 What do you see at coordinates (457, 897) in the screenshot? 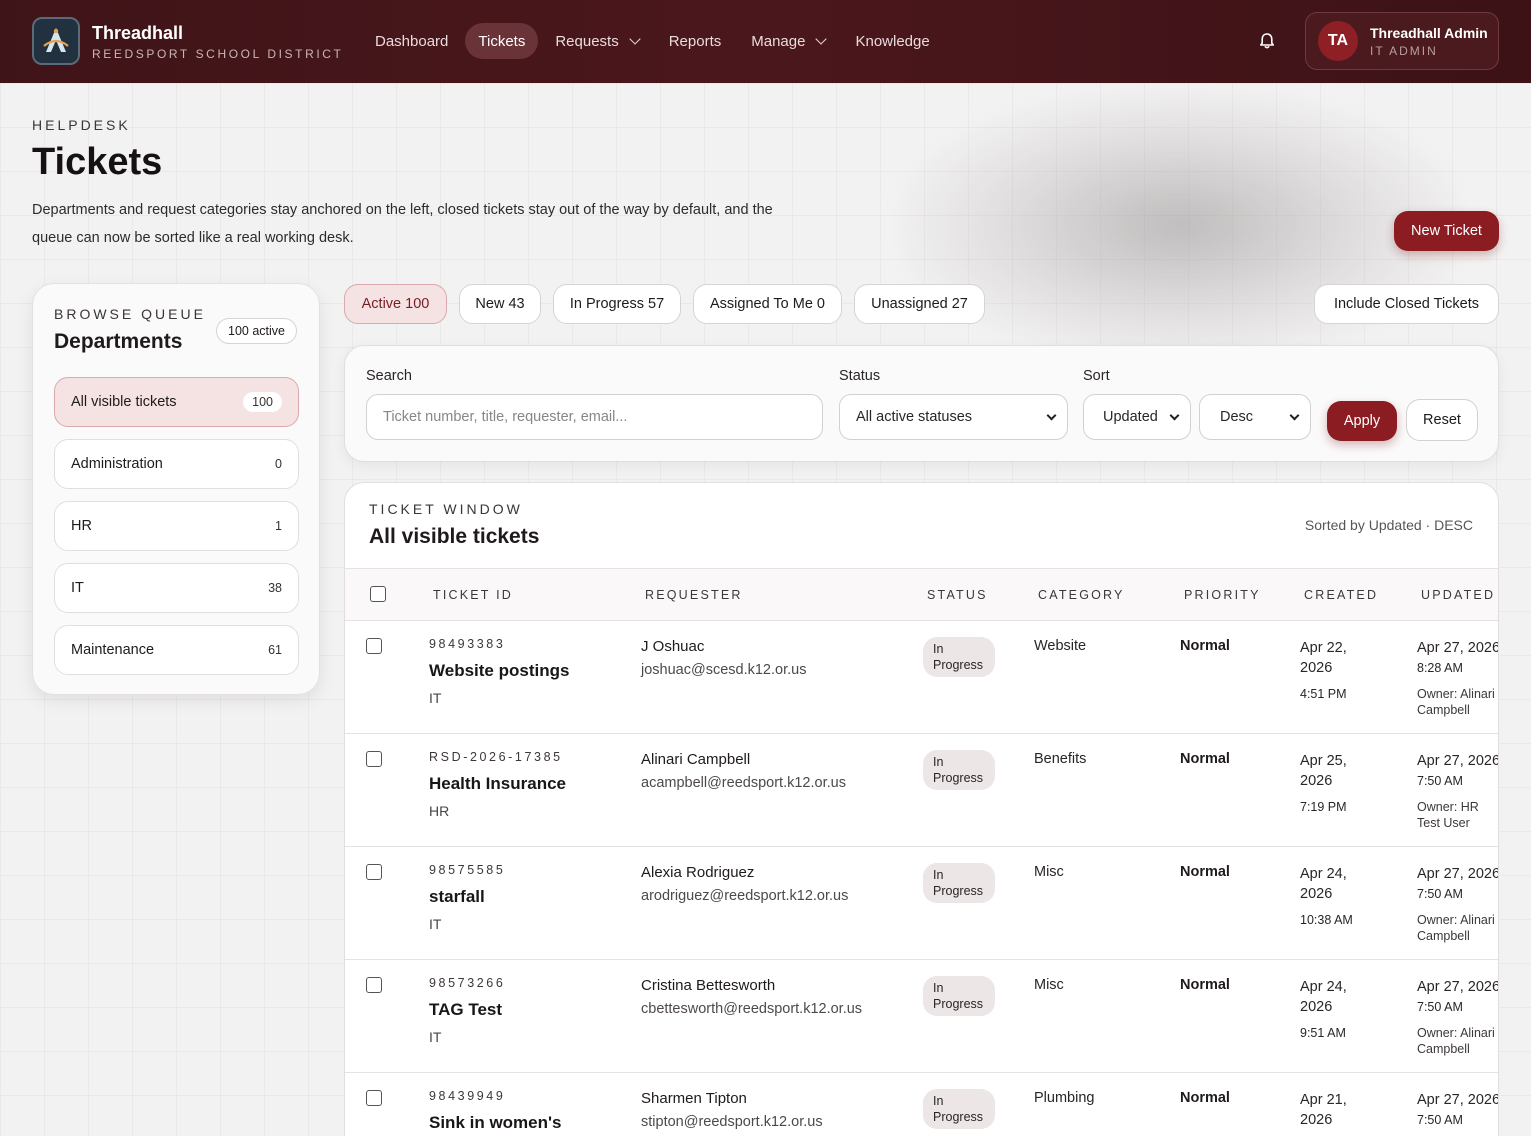
I see `ticket-title: starfall` at bounding box center [457, 897].